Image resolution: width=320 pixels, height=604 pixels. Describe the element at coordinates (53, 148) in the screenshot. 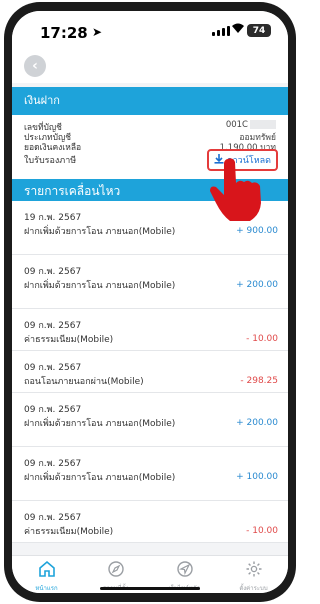

I see `balance-label: ยอดเงินคงเหลือ` at that location.